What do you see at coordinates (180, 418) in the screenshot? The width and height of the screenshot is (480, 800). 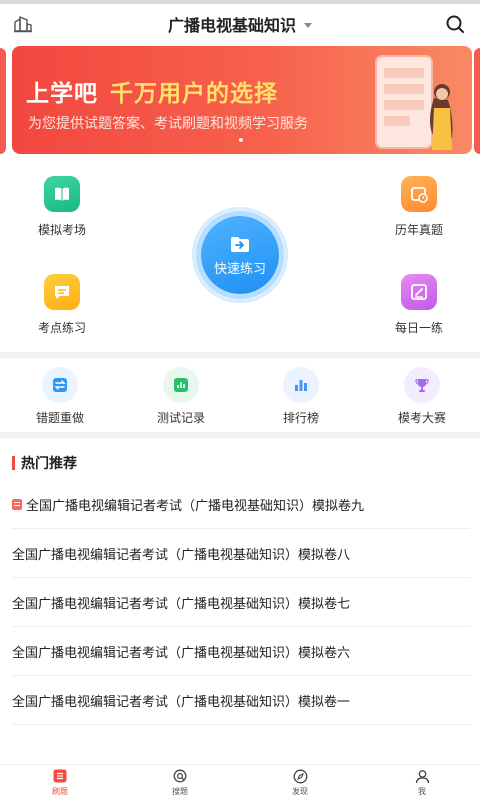 I see `test-records-label: 测试记录` at bounding box center [180, 418].